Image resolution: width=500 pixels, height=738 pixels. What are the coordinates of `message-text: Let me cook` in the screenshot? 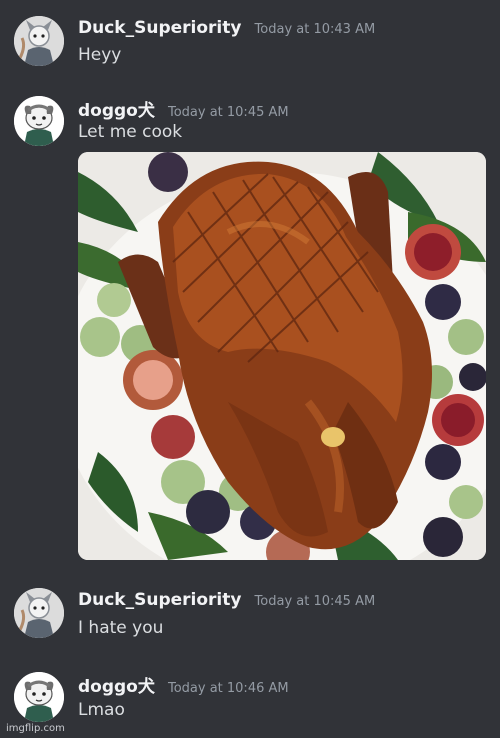 It's located at (130, 132).